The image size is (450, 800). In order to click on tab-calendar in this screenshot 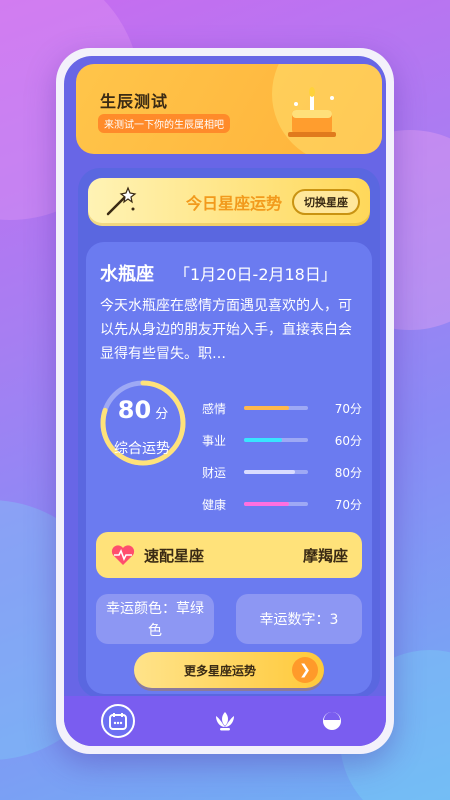, I will do `click(117, 721)`.